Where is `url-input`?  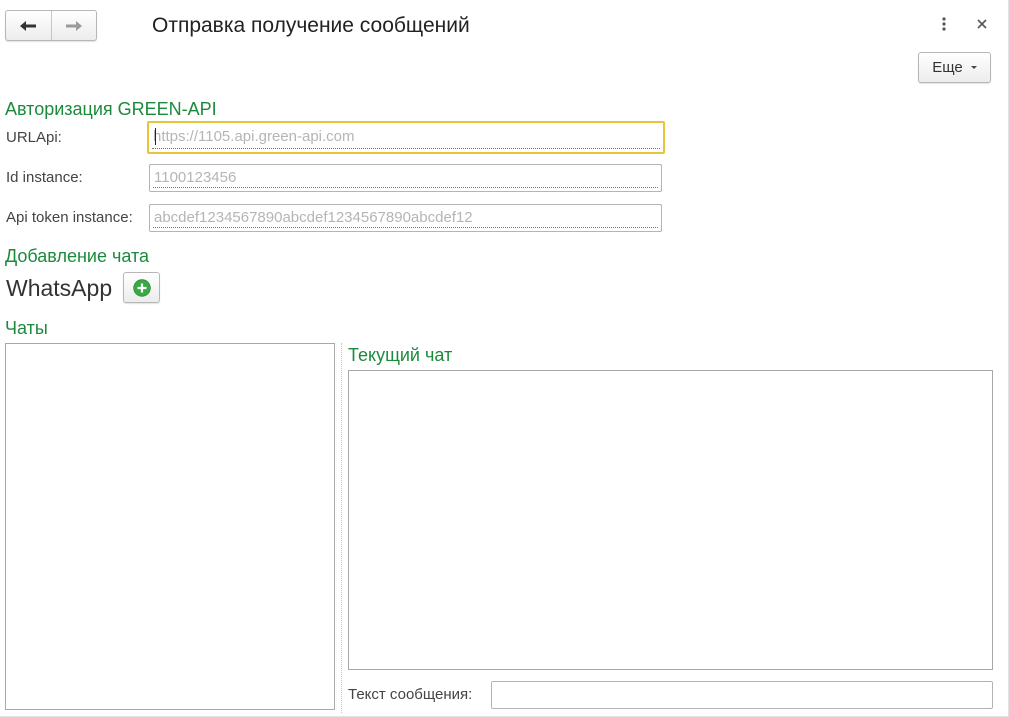
url-input is located at coordinates (406, 136).